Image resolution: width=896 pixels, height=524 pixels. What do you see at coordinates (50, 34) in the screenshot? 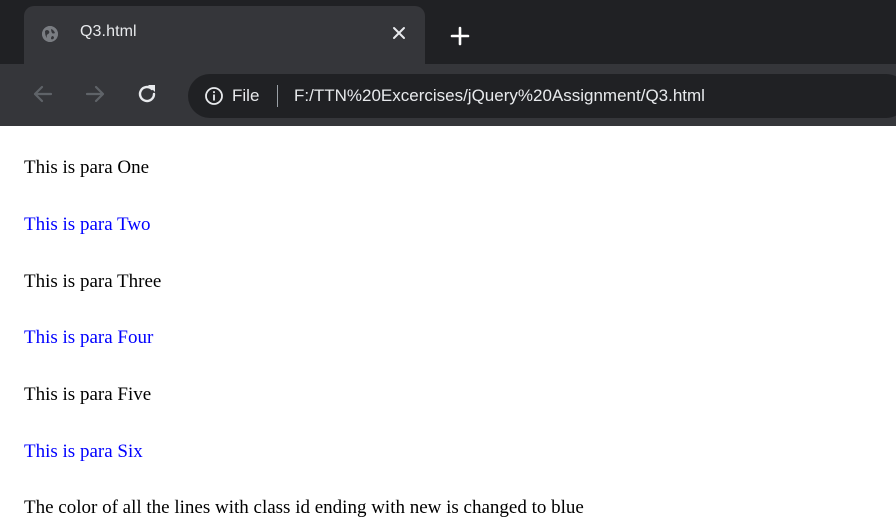
I see `globe-icon` at bounding box center [50, 34].